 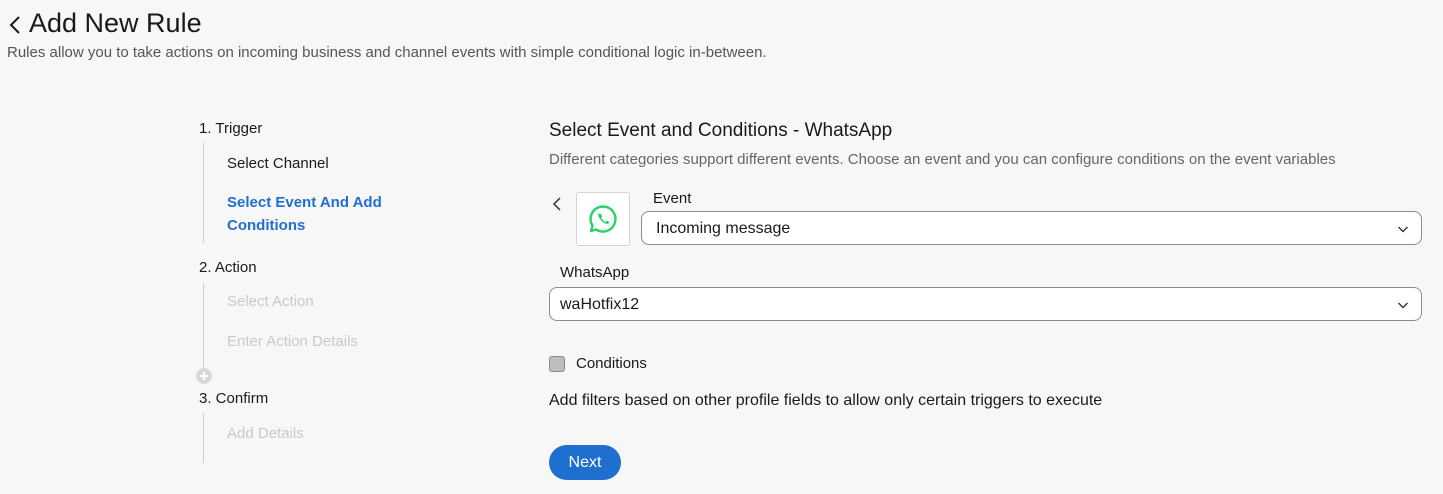 I want to click on channel-logo, so click(x=603, y=219).